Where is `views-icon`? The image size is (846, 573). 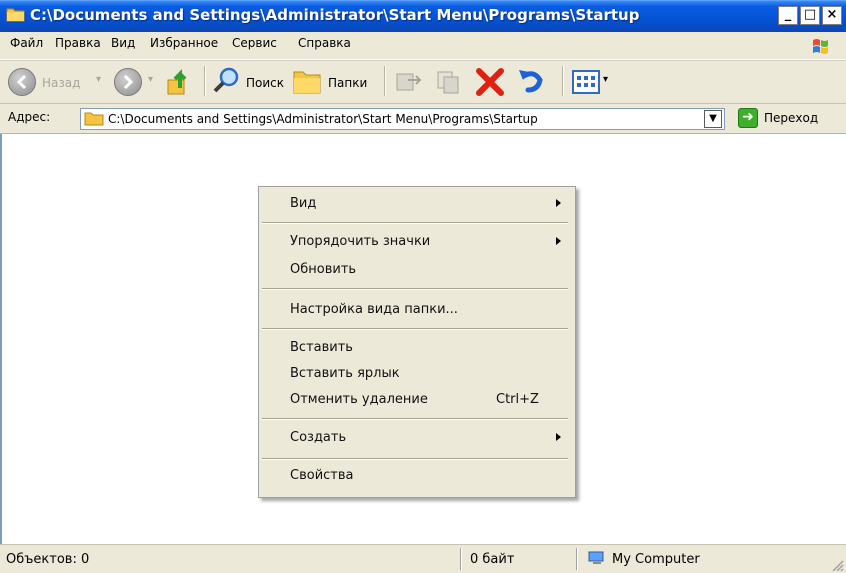
views-icon is located at coordinates (586, 82).